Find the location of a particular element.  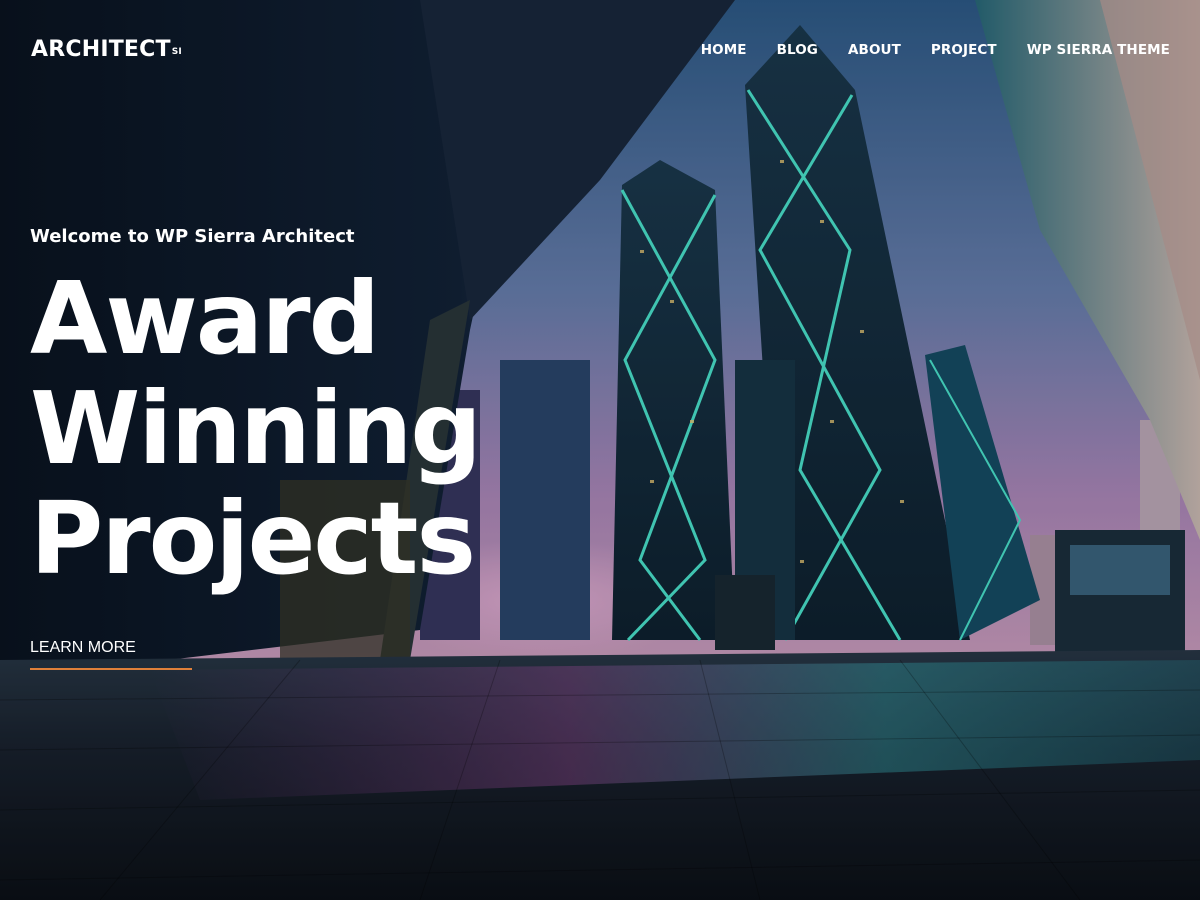

nav-item-wp-sierra-theme: WP SIERRA THEME is located at coordinates (1098, 50).